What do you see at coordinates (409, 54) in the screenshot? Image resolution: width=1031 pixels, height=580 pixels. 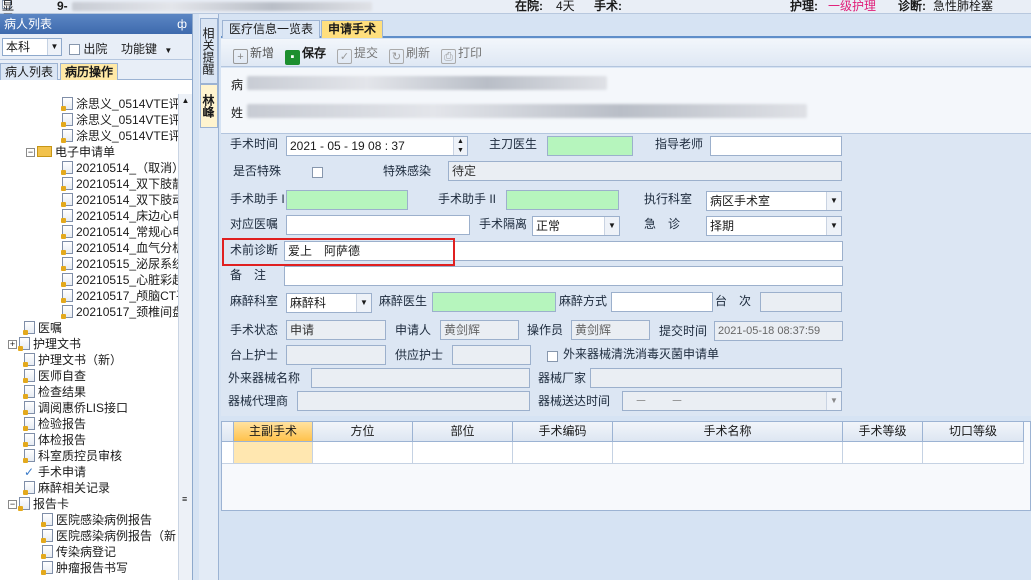 I see `refresh-button: ↻ 刷新` at bounding box center [409, 54].